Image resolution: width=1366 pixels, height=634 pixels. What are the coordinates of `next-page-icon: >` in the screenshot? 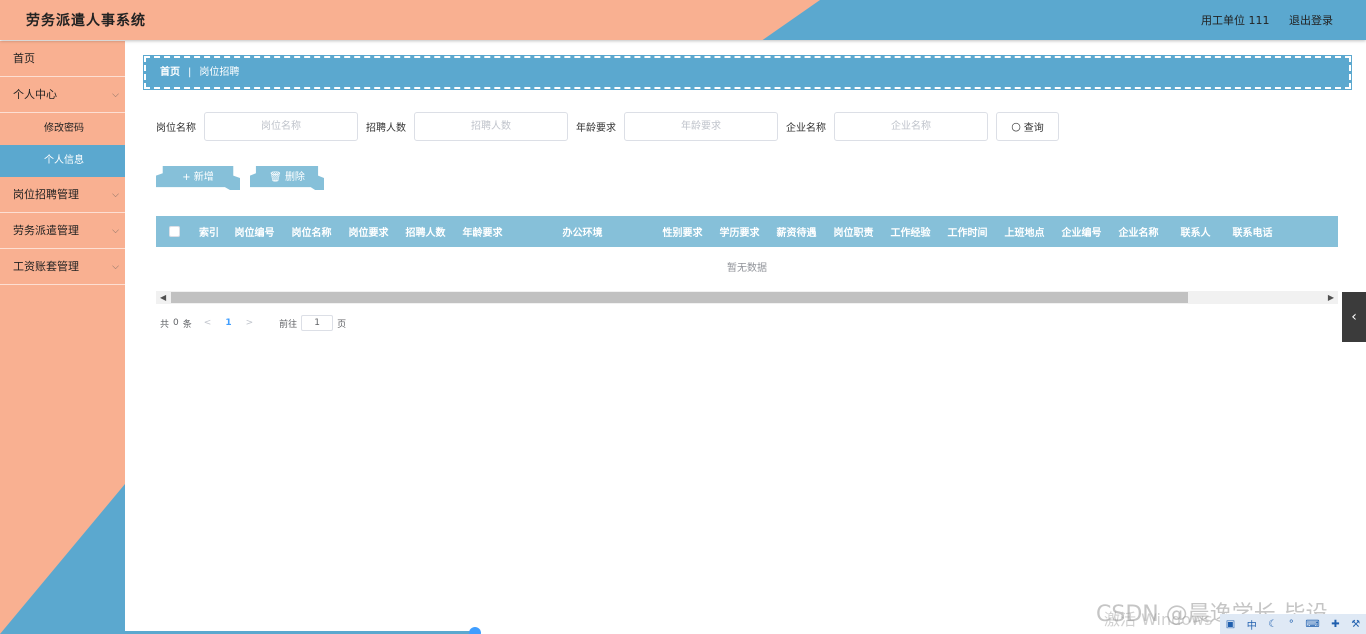 It's located at (250, 323).